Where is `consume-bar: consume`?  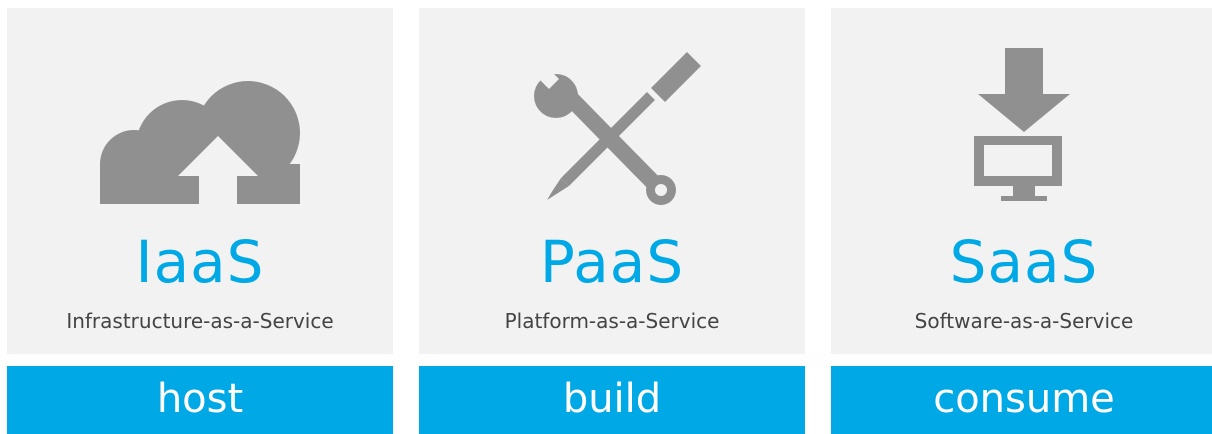
consume-bar: consume is located at coordinates (1021, 400).